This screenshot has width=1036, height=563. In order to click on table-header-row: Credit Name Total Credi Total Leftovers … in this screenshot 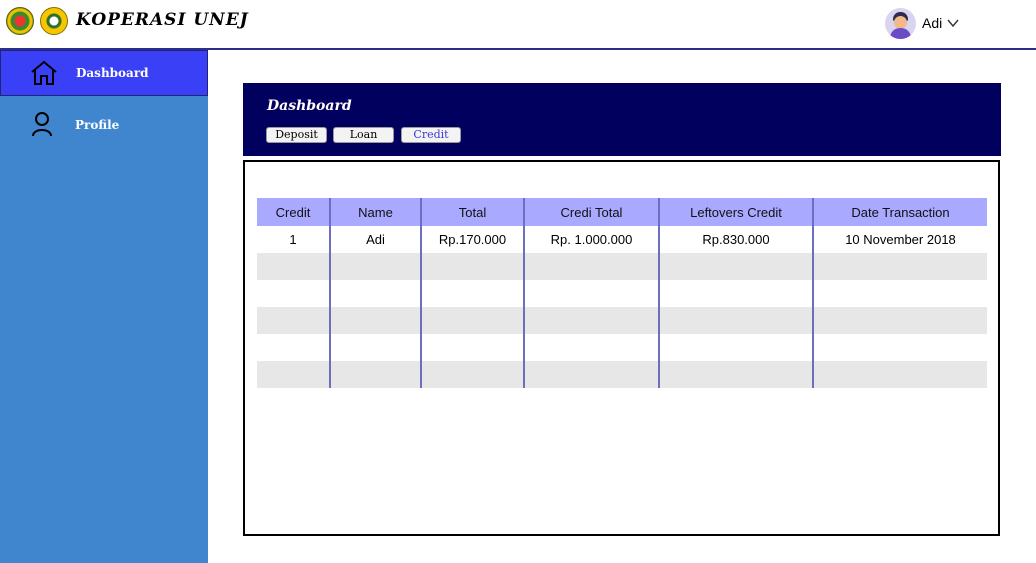, I will do `click(622, 212)`.